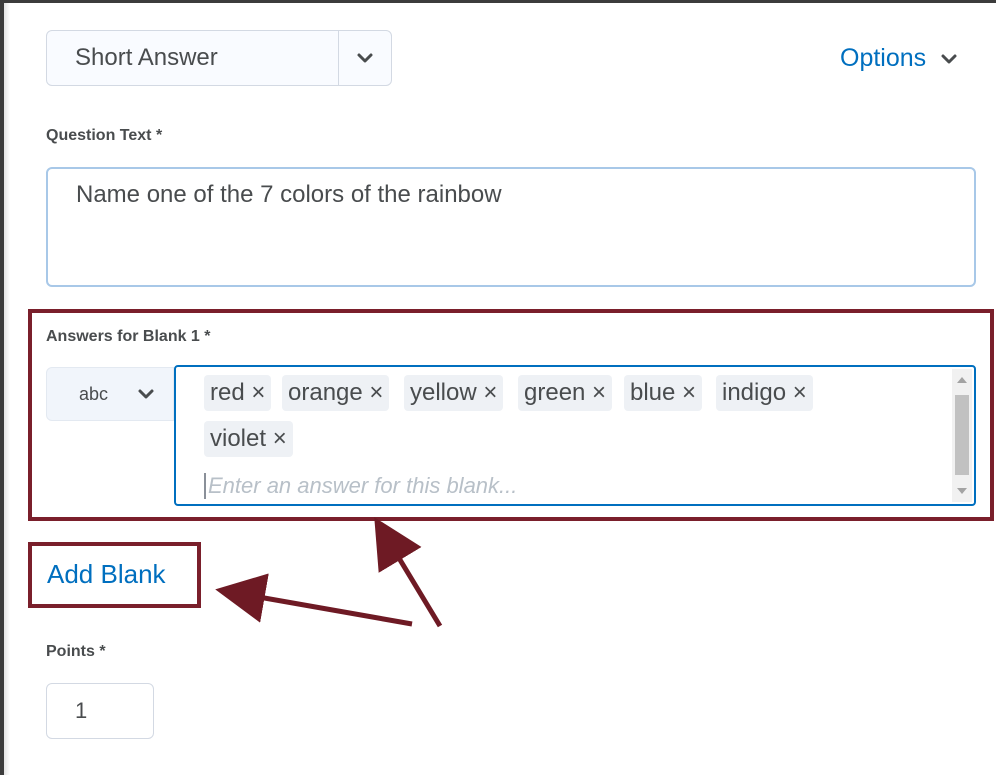 The image size is (1003, 775). I want to click on answers-scrollbar, so click(962, 435).